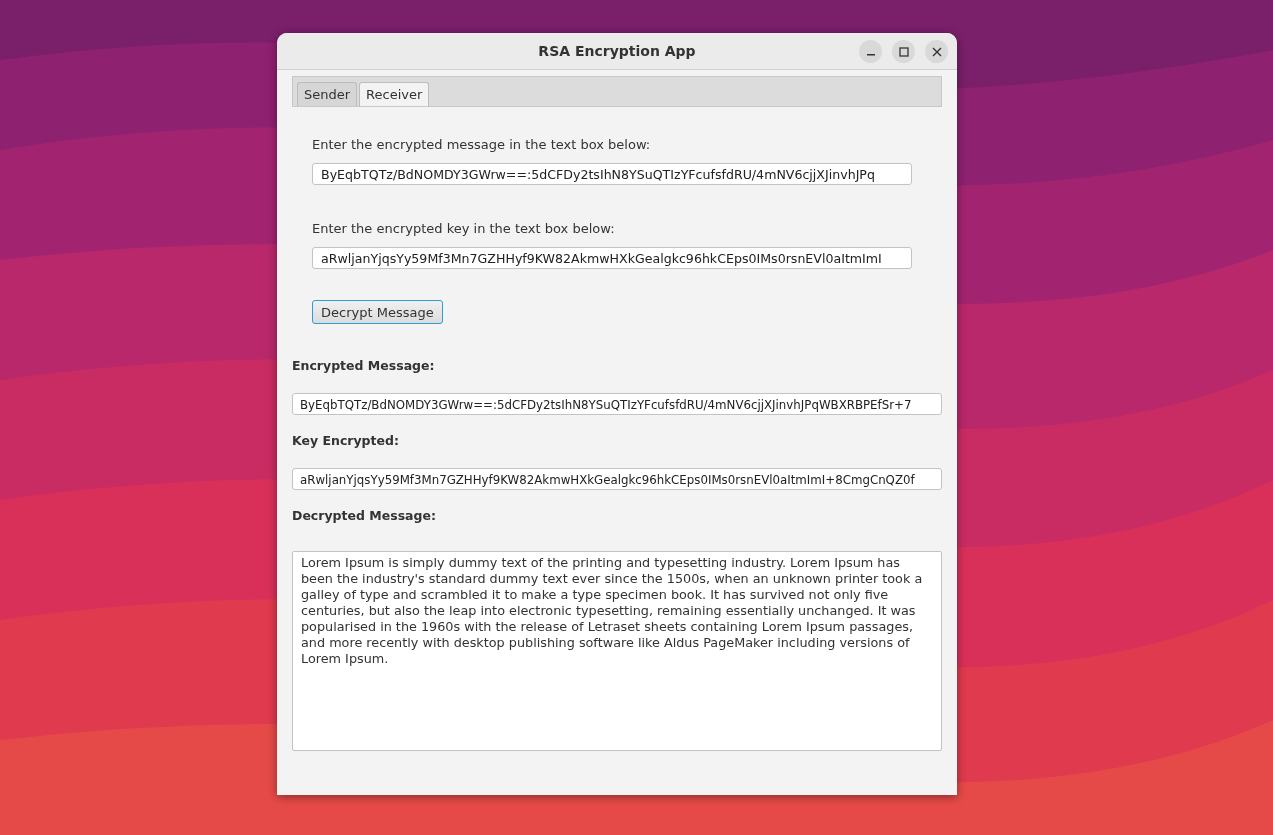 The height and width of the screenshot is (835, 1273). What do you see at coordinates (482, 144) in the screenshot?
I see `field-label: Enter the encrypted message in the text box below:` at bounding box center [482, 144].